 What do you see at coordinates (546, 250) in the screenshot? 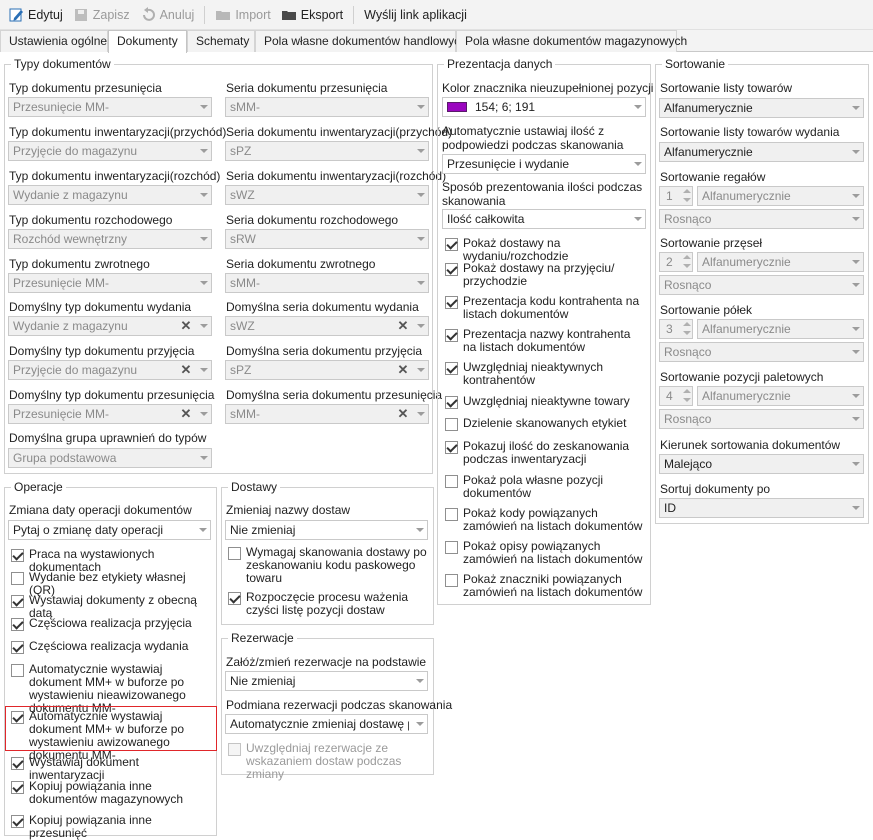
I see `presentation-checkbox: Pokaż dostawy na wydaniu/rozchodzie` at bounding box center [546, 250].